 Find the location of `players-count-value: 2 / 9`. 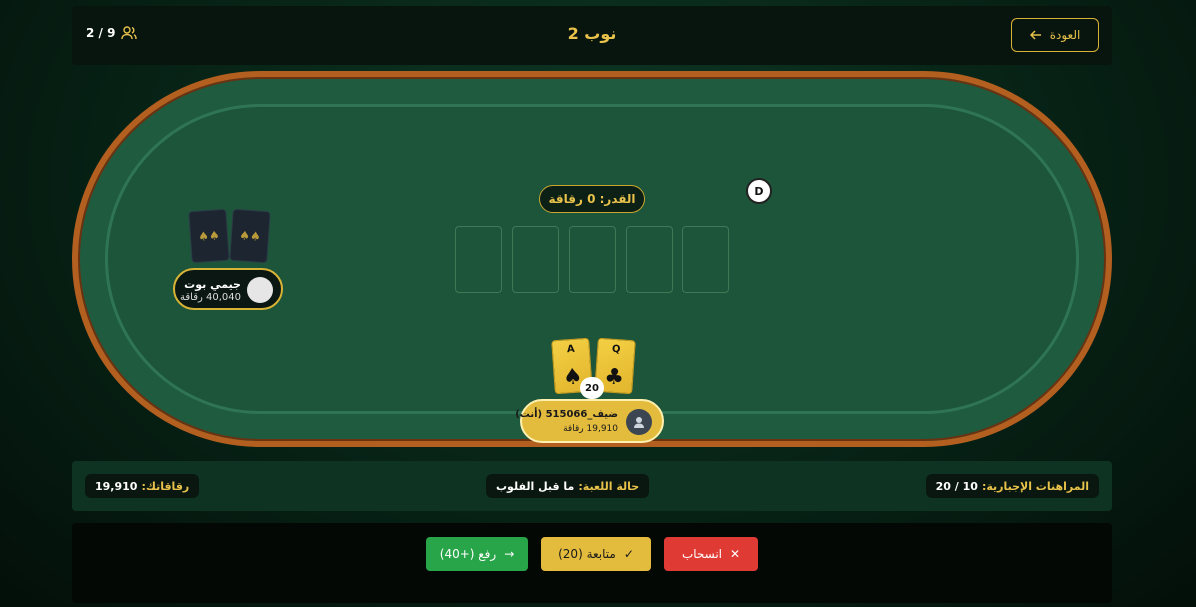

players-count-value: 2 / 9 is located at coordinates (101, 33).